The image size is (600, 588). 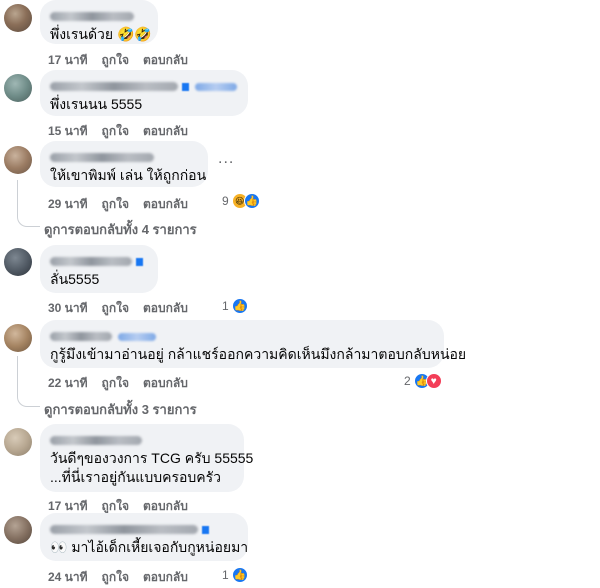 I want to click on comment-actions: 29 นาที ถูกใจ ตอบกลับ, so click(x=125, y=204).